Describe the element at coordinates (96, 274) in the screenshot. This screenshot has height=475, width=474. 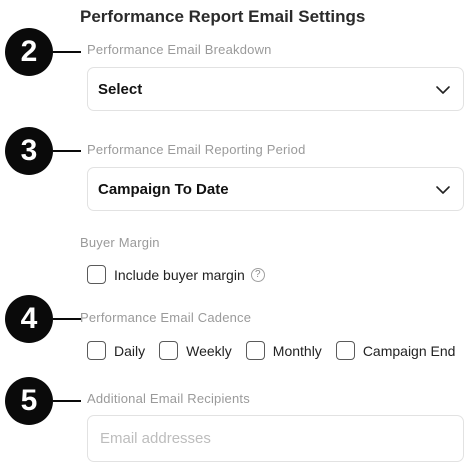
I see `include-buyer-margin-checkbox` at that location.